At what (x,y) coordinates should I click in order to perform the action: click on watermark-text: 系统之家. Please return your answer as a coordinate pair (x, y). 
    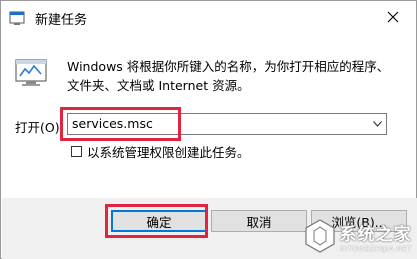
    Looking at the image, I should click on (375, 234).